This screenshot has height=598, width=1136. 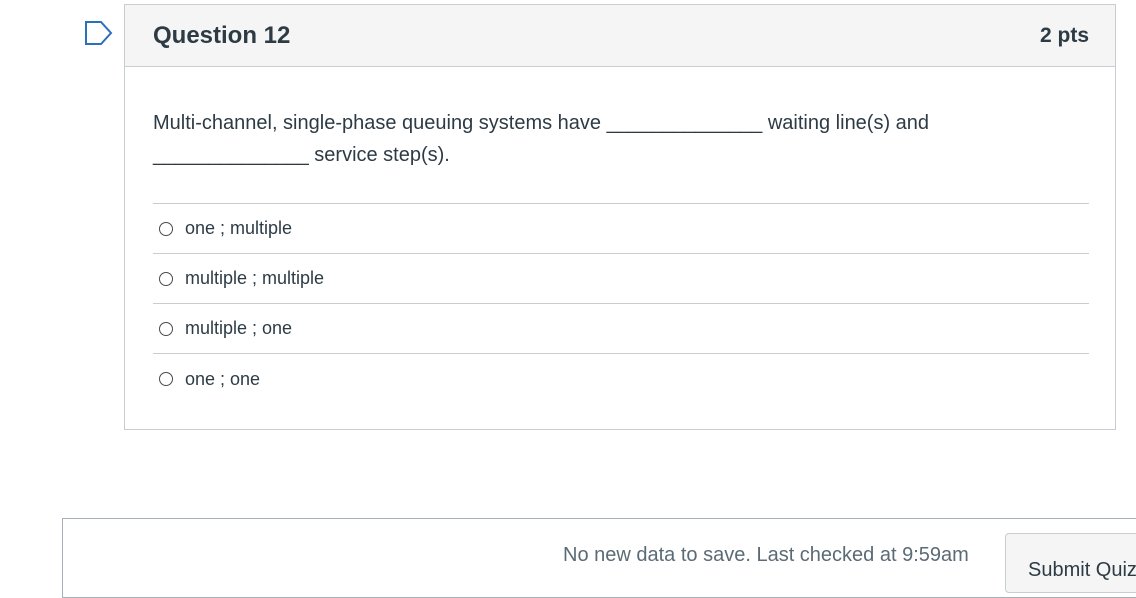 I want to click on answer-label: one ; one, so click(x=222, y=379).